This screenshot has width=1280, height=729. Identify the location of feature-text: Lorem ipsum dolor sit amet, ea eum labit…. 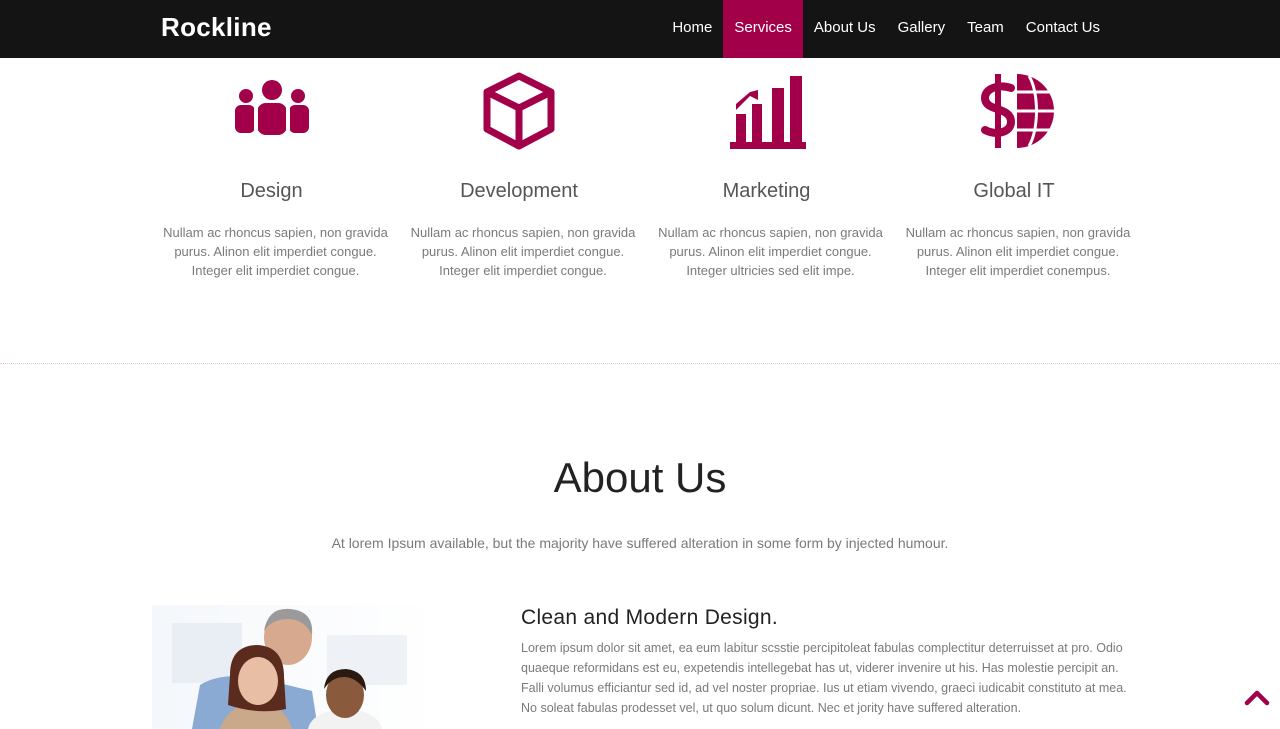
(824, 678).